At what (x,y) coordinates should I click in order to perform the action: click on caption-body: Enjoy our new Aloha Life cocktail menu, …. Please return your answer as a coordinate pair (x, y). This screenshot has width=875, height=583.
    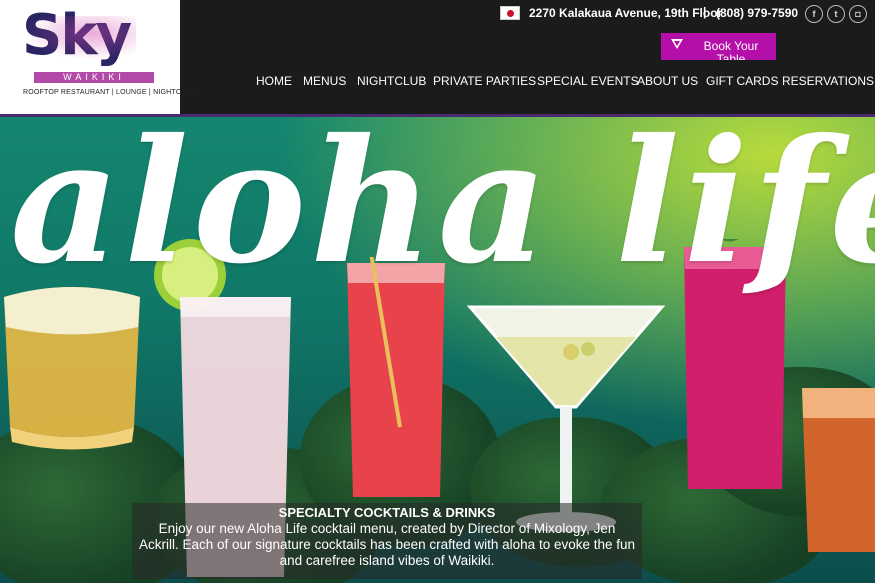
    Looking at the image, I should click on (387, 544).